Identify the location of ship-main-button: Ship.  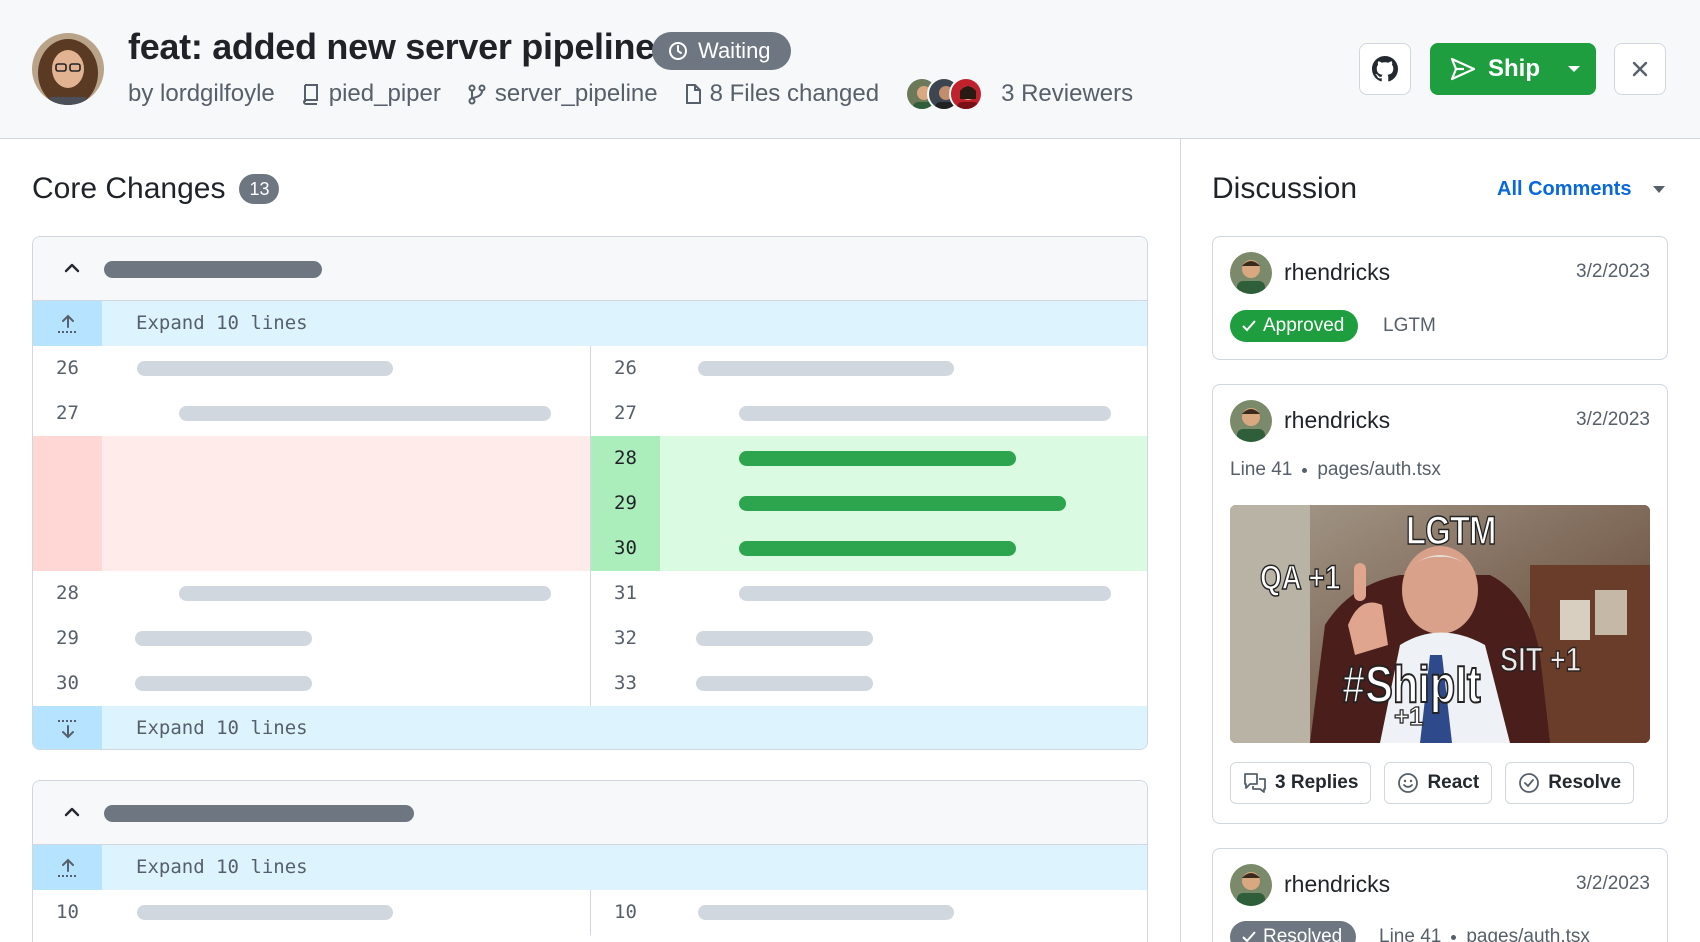
(1491, 69).